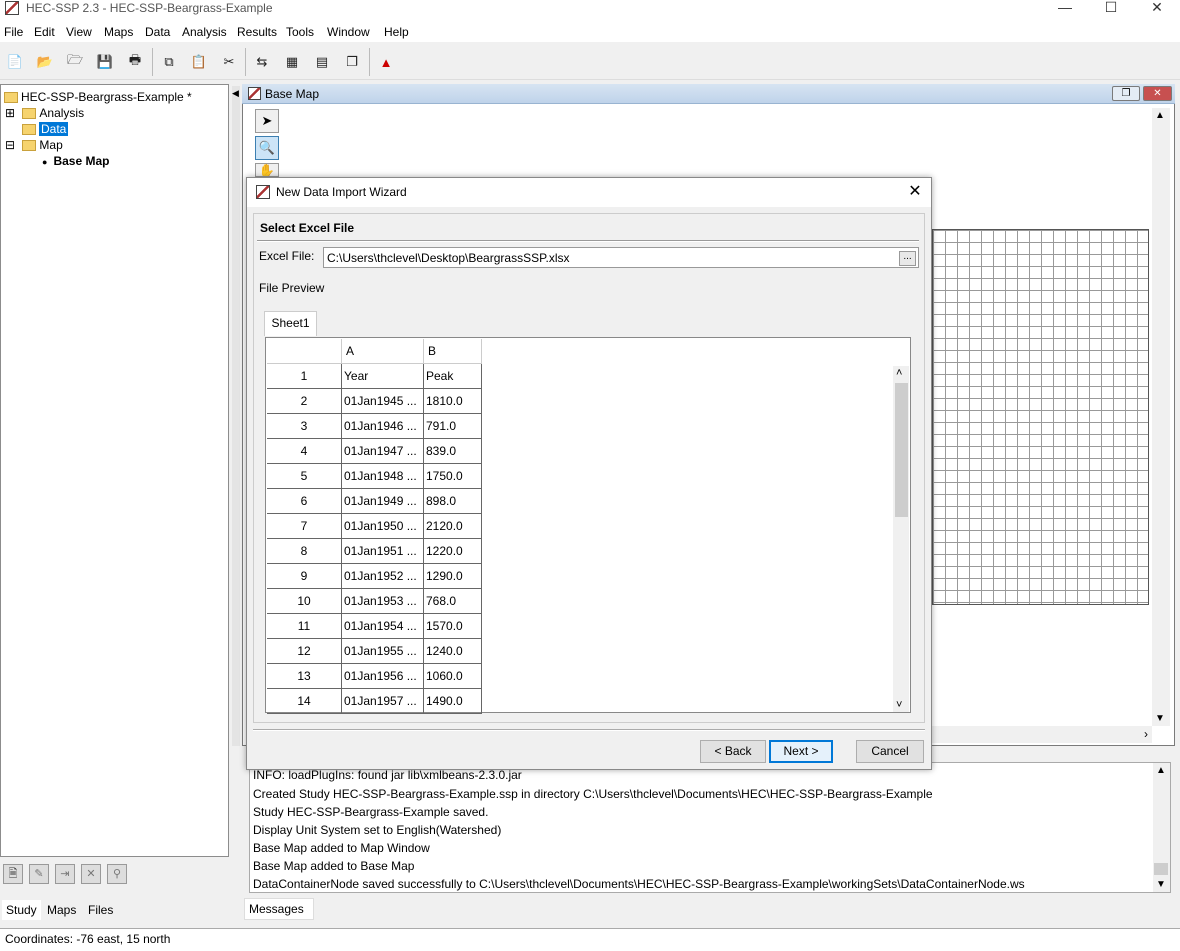 Image resolution: width=1180 pixels, height=951 pixels. What do you see at coordinates (453, 526) in the screenshot?
I see `table-cell: 2120.0` at bounding box center [453, 526].